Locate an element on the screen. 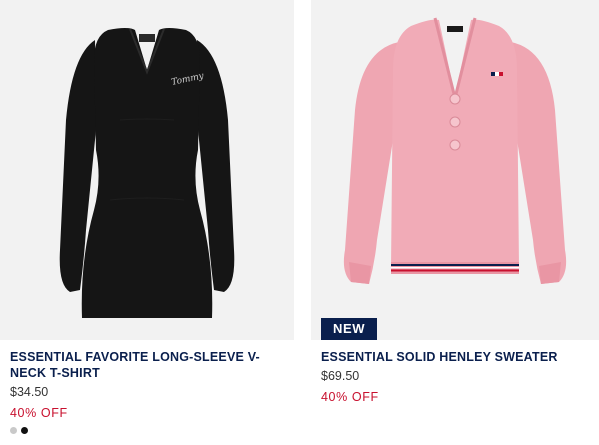 This screenshot has height=445, width=599. new-badge: NEW is located at coordinates (349, 329).